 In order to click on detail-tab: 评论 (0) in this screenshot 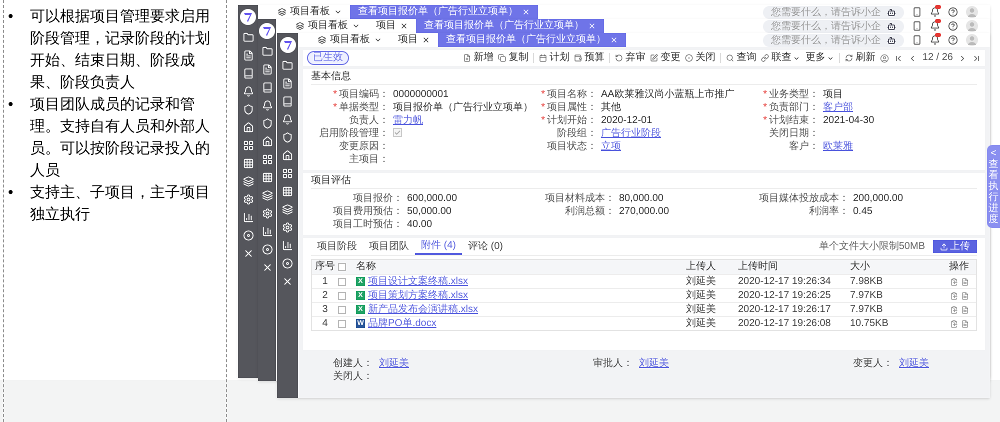, I will do `click(485, 246)`.